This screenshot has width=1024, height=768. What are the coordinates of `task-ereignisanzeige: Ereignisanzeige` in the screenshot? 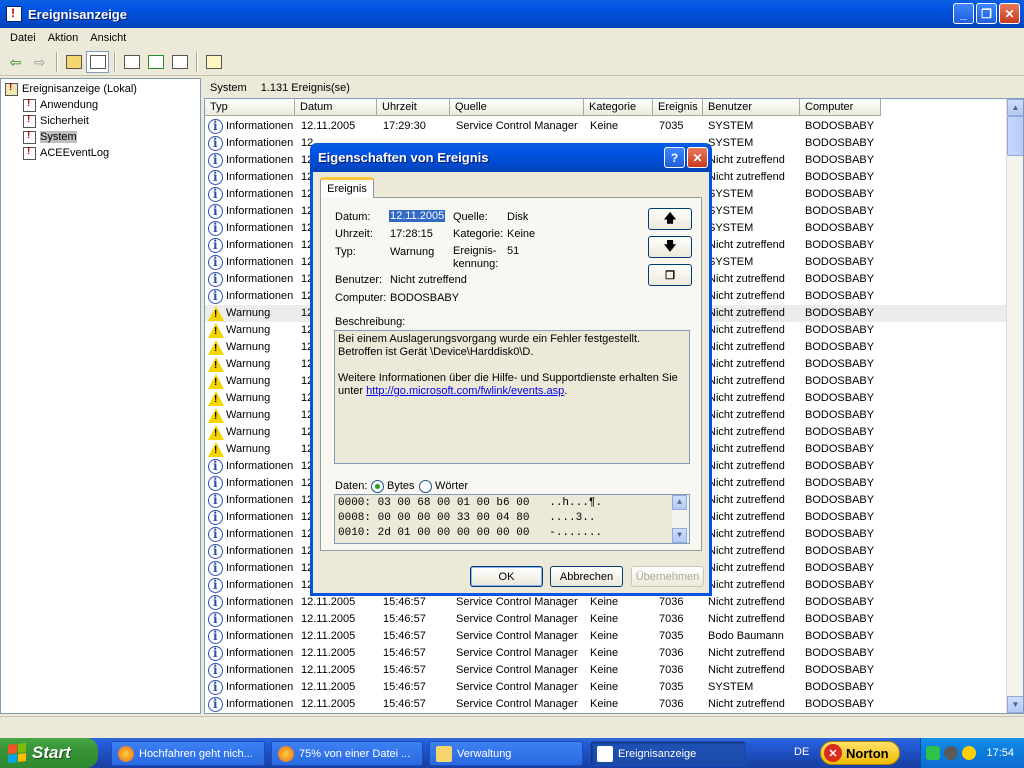 It's located at (668, 753).